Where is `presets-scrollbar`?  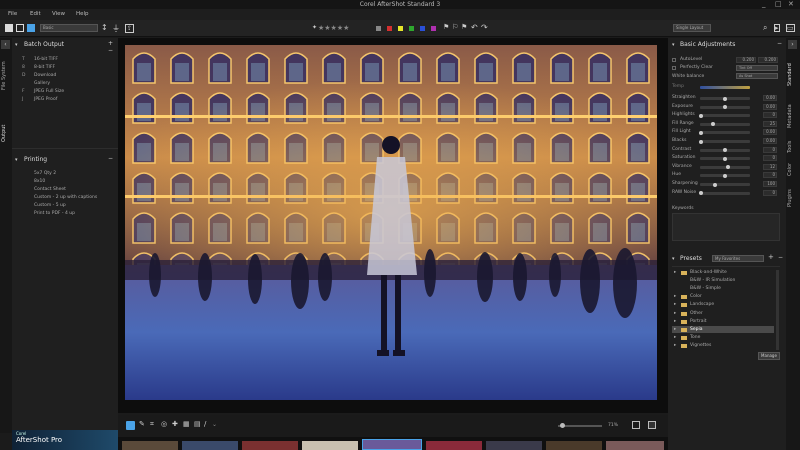
presets-scrollbar is located at coordinates (777, 310).